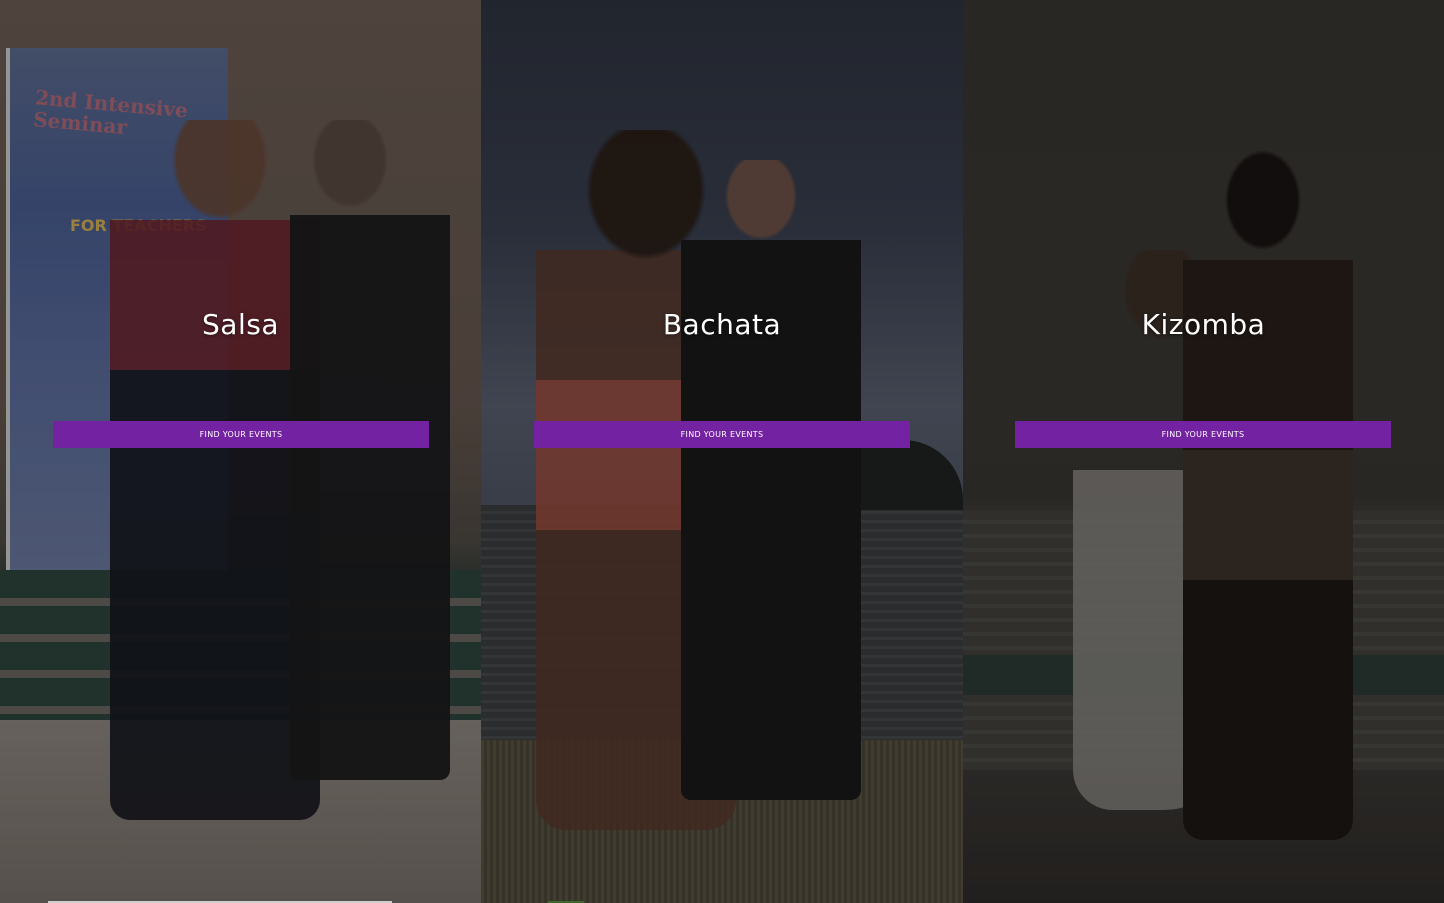 This screenshot has width=1444, height=903. What do you see at coordinates (722, 324) in the screenshot?
I see `panel-title: Bachata` at bounding box center [722, 324].